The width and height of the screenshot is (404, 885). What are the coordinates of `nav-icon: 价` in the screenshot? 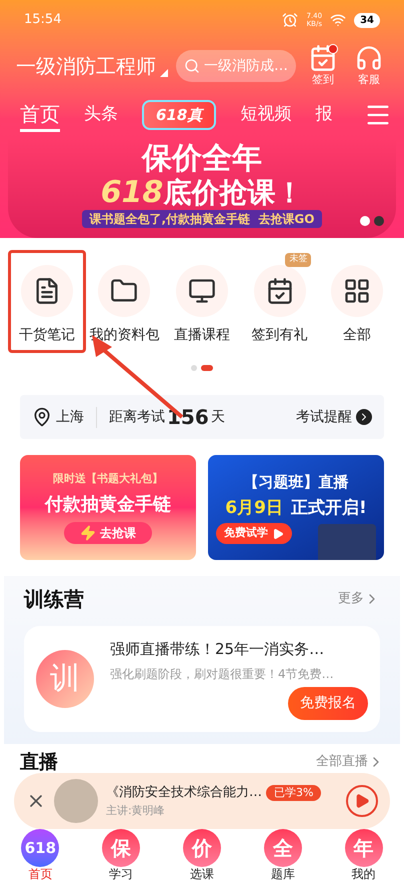 It's located at (201, 848).